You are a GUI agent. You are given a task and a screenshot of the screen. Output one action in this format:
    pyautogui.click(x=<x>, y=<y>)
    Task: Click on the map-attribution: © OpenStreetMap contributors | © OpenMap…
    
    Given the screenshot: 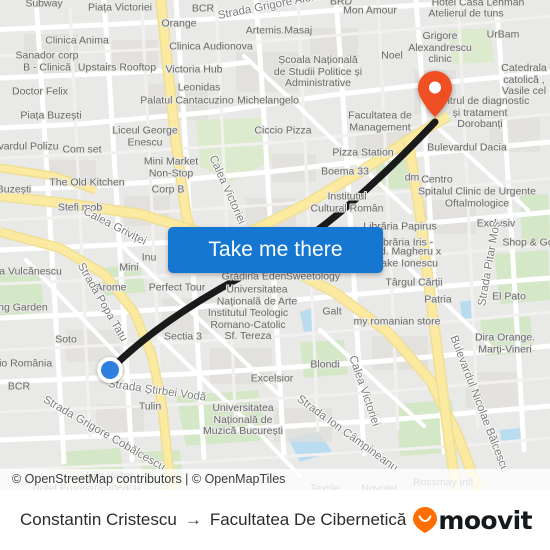 What is the action you would take?
    pyautogui.click(x=275, y=479)
    